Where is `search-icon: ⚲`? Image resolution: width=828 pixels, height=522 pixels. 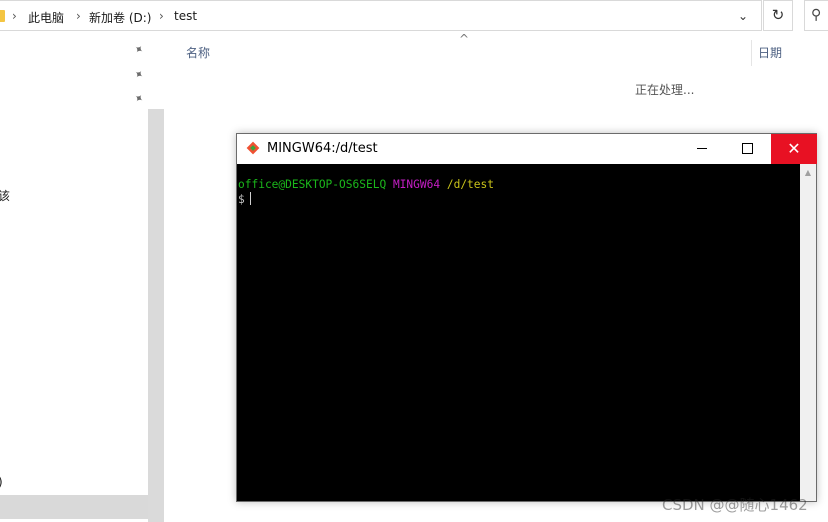
search-icon: ⚲ is located at coordinates (816, 15).